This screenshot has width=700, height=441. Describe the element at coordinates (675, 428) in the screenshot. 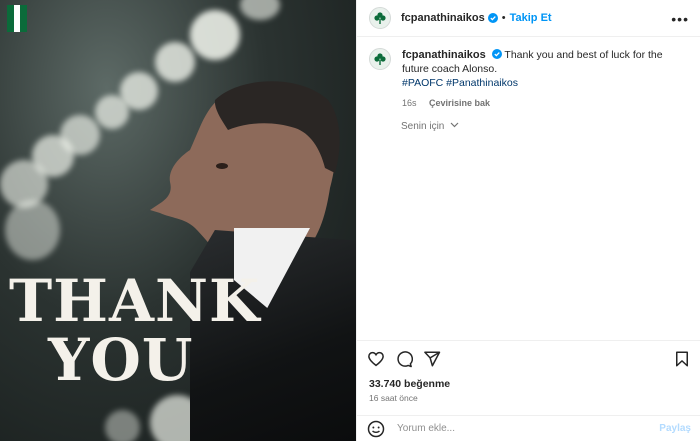

I see `post-comment-button: Paylaş` at that location.